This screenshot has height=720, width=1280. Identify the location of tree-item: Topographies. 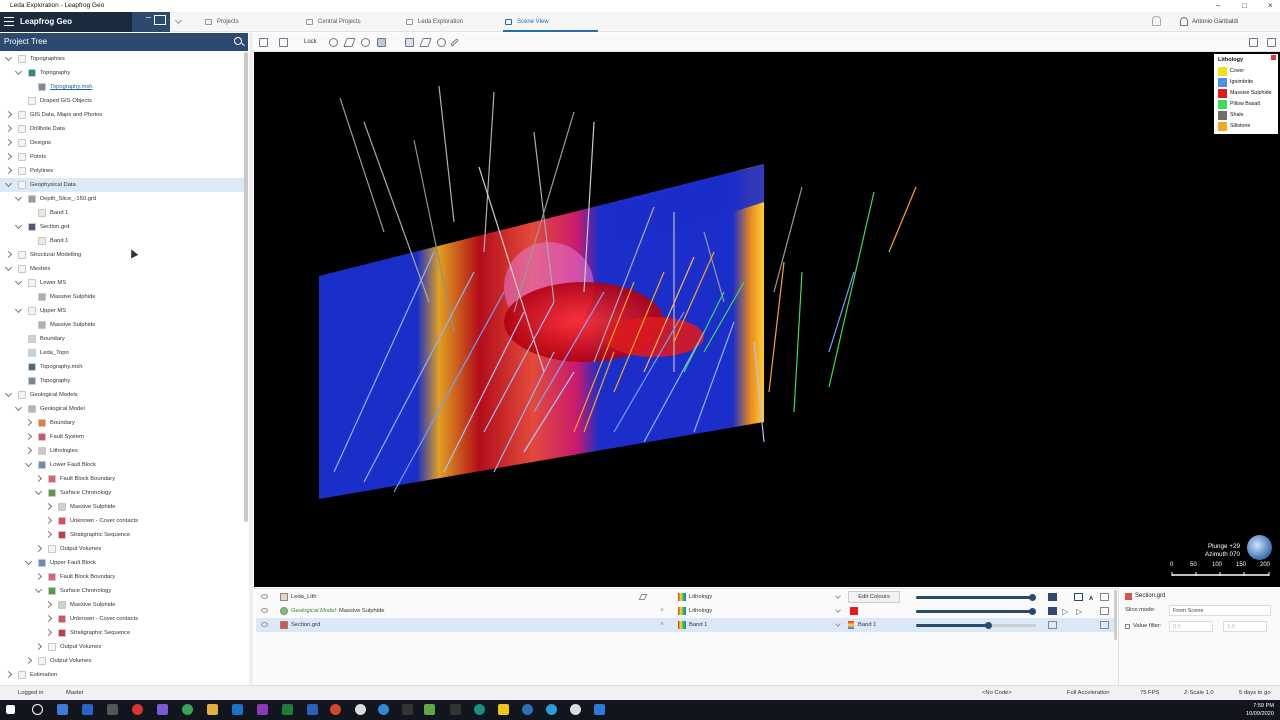
(122, 59).